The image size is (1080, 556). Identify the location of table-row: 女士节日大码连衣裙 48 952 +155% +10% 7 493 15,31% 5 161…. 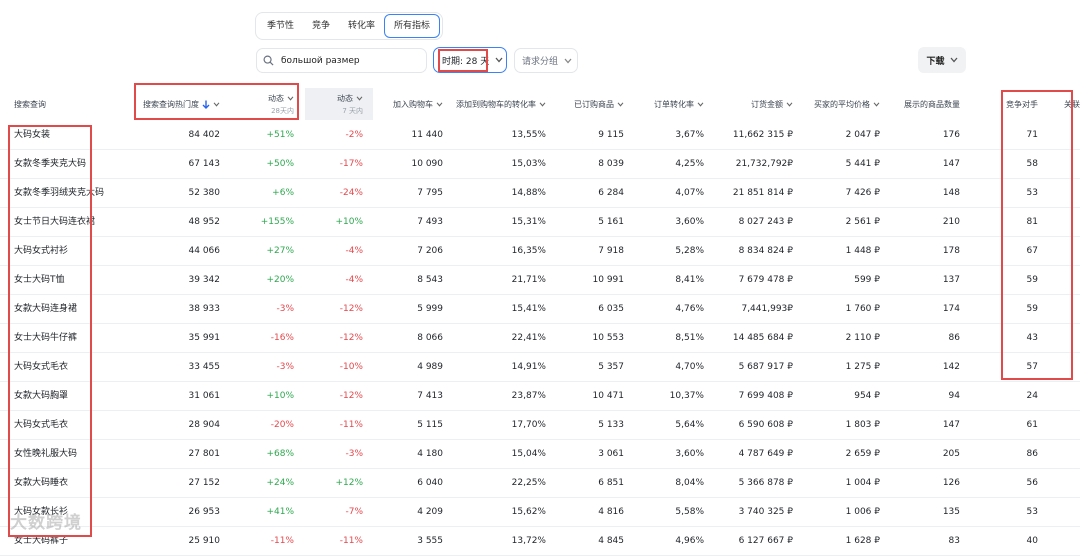
(540, 222).